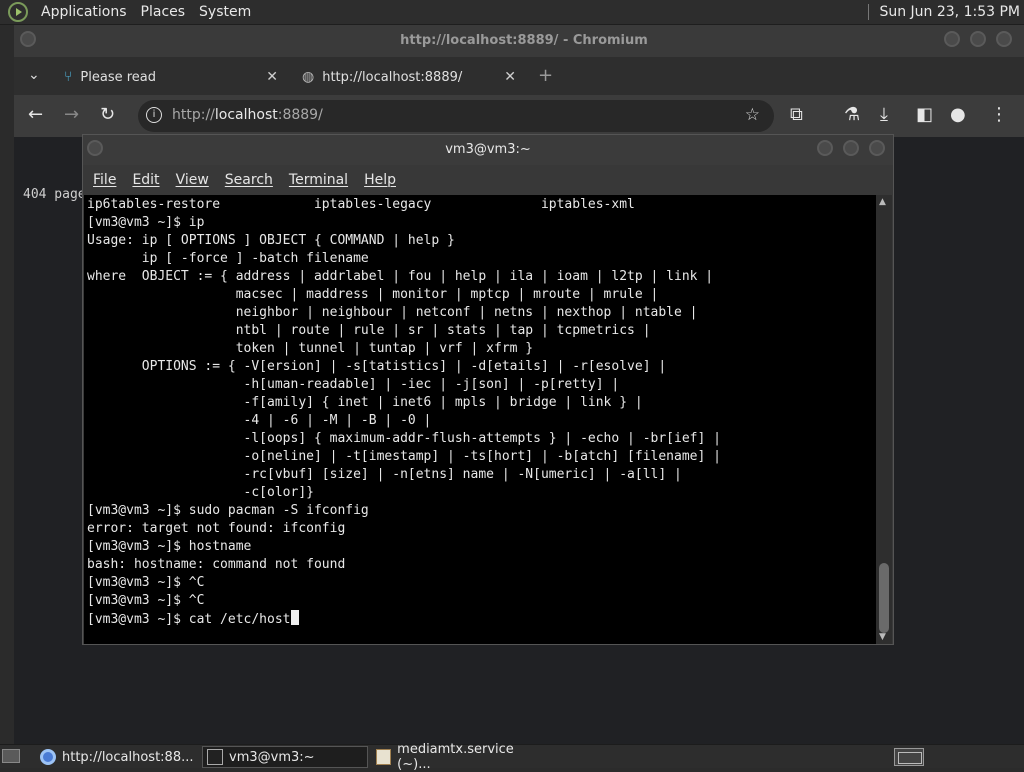 The height and width of the screenshot is (772, 1024). Describe the element at coordinates (272, 757) in the screenshot. I see `taskbar-label: vm3@vm3:~` at that location.